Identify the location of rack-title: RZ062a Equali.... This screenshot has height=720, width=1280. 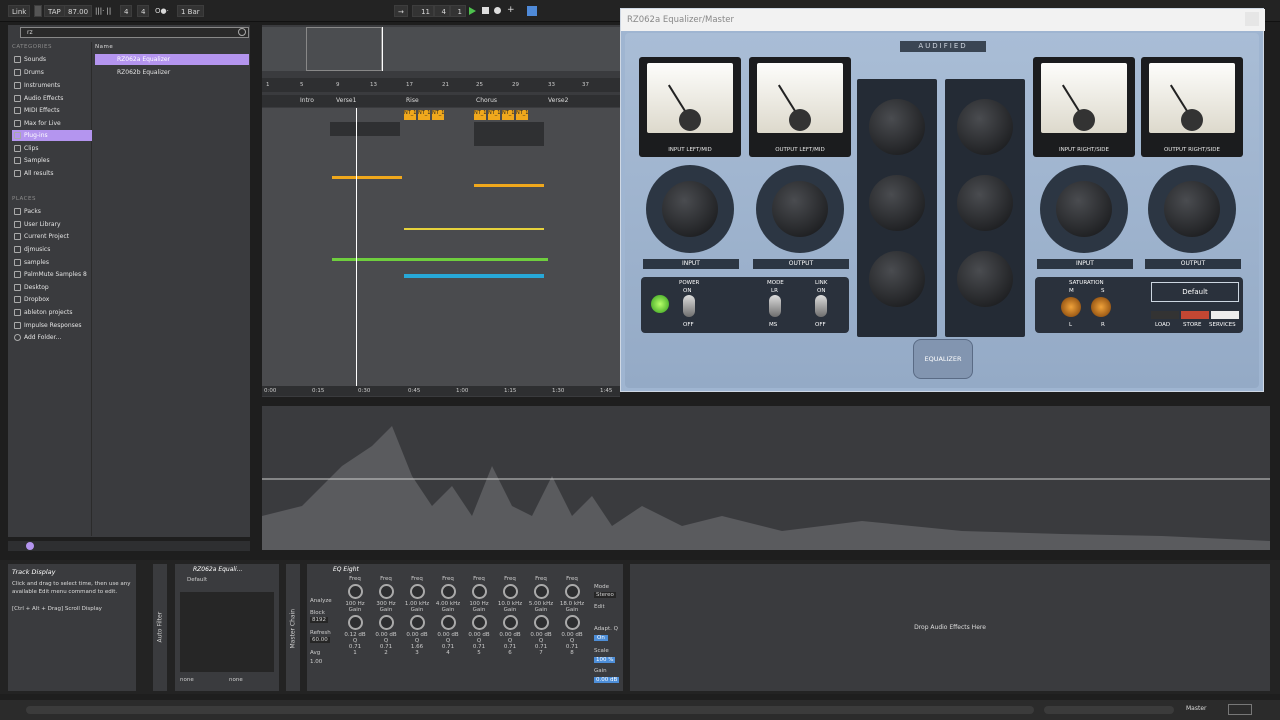
(233, 569).